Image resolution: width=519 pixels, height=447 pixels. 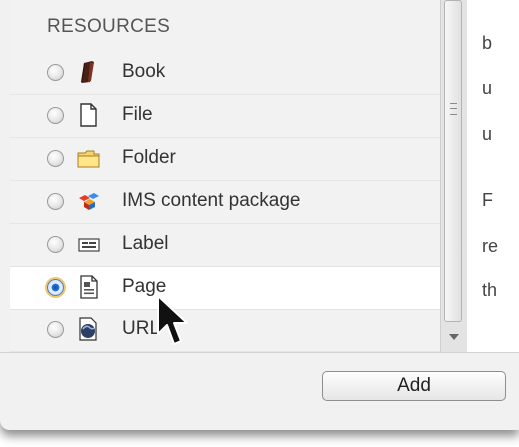 What do you see at coordinates (55, 115) in the screenshot?
I see `radio-file` at bounding box center [55, 115].